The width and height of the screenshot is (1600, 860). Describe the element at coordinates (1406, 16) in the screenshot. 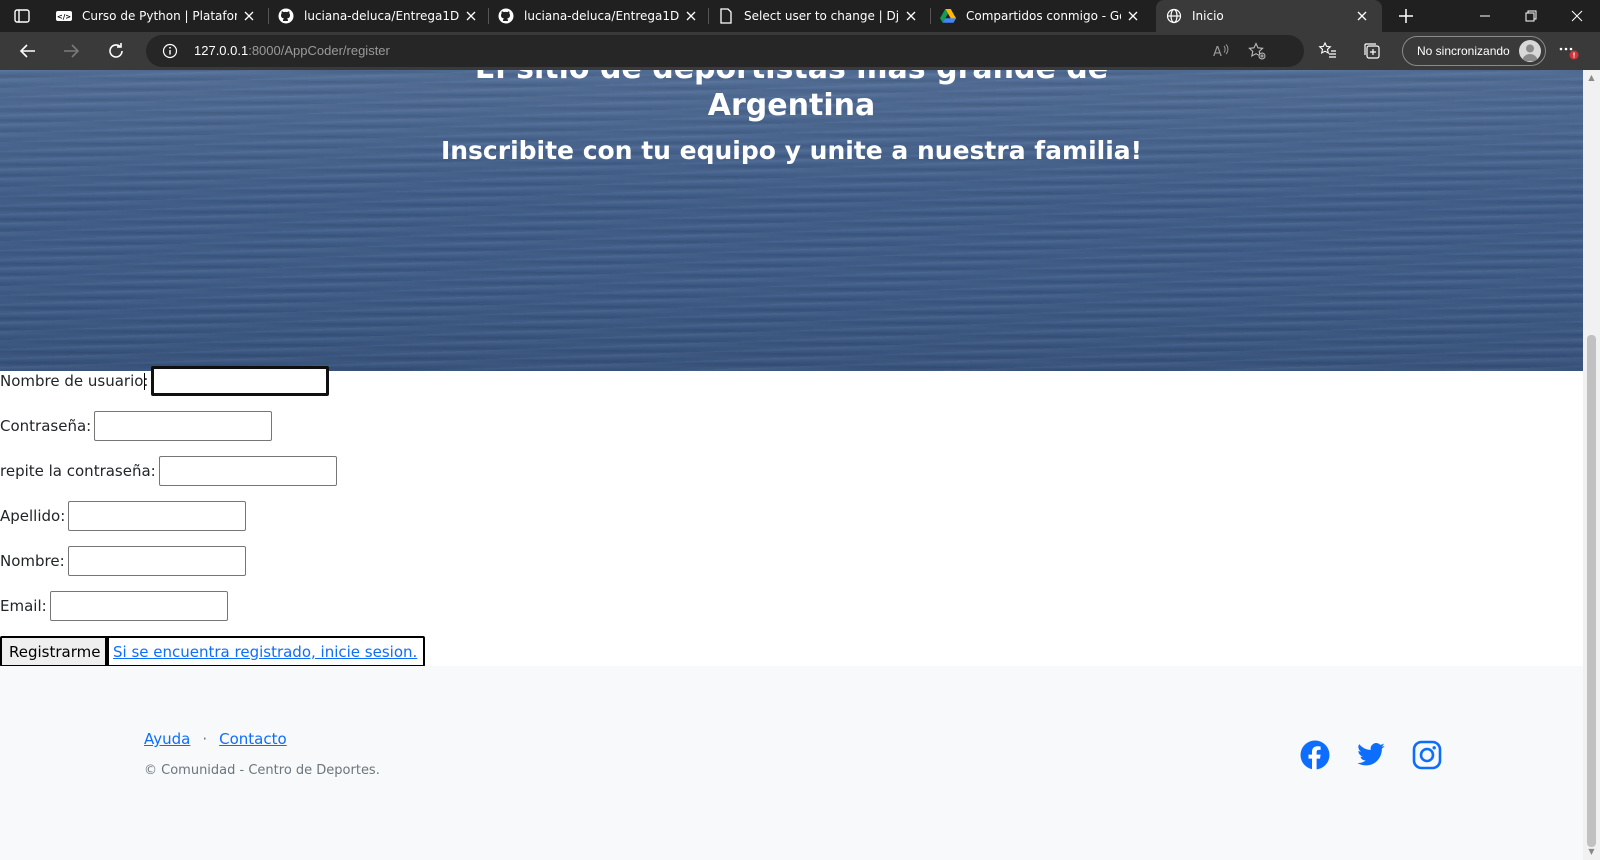

I see `new-tab-icon` at that location.